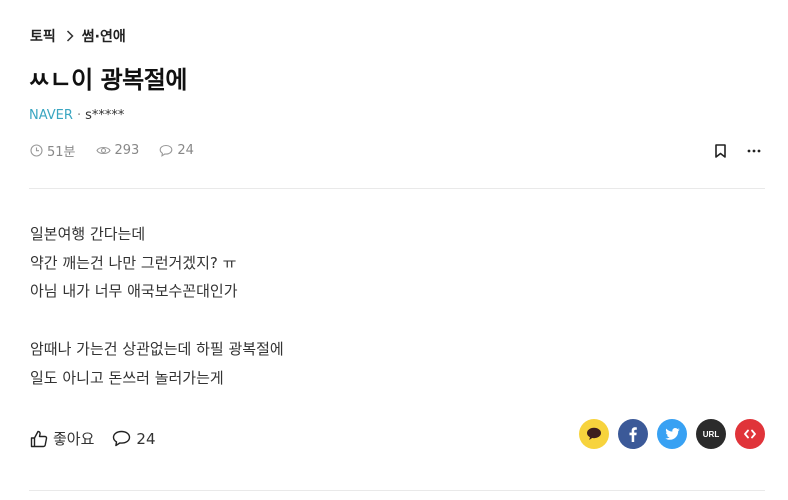 The image size is (788, 500). What do you see at coordinates (102, 438) in the screenshot?
I see `reactions-bar: 좋아요 24` at bounding box center [102, 438].